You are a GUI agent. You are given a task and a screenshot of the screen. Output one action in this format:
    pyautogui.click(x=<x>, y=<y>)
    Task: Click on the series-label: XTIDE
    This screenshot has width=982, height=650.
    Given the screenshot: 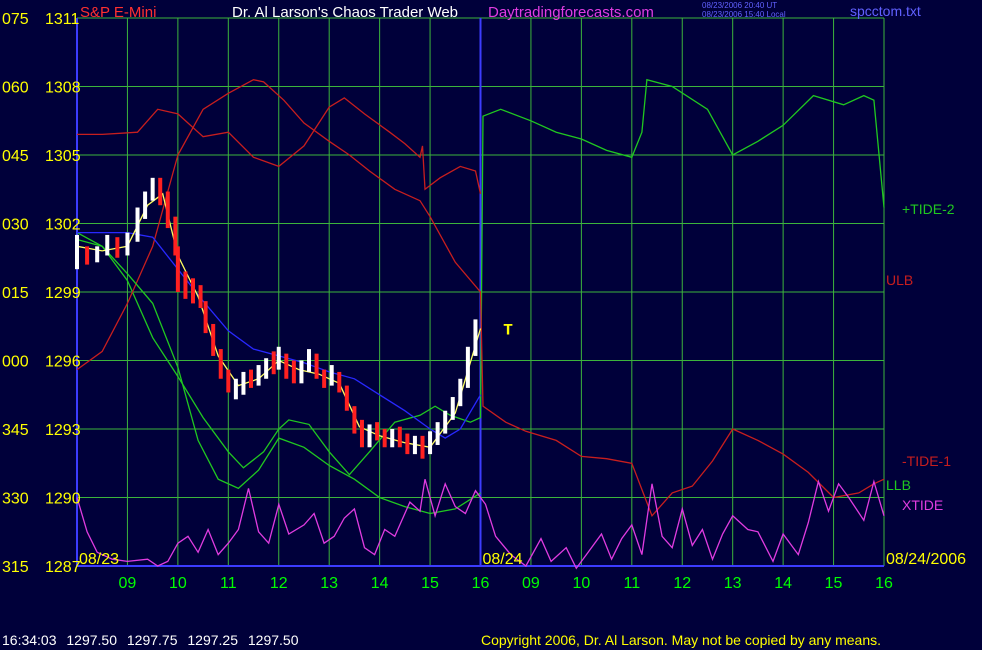 What is the action you would take?
    pyautogui.click(x=922, y=505)
    